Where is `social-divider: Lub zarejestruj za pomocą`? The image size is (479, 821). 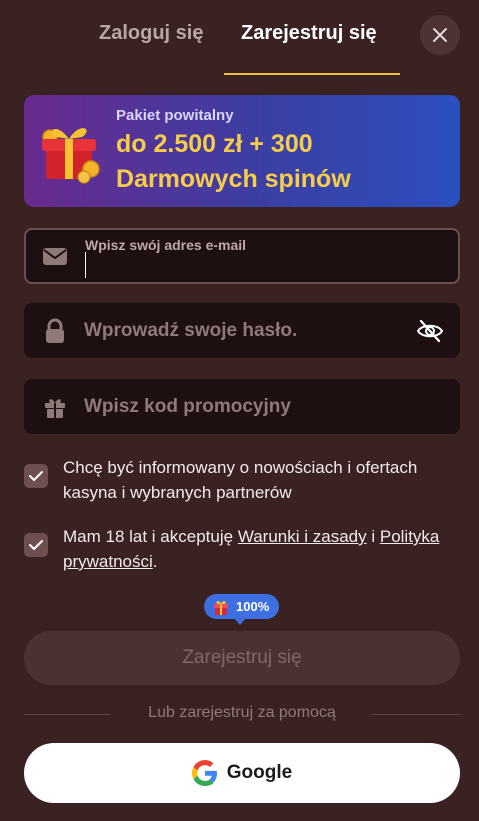 social-divider: Lub zarejestruj za pomocą is located at coordinates (242, 714).